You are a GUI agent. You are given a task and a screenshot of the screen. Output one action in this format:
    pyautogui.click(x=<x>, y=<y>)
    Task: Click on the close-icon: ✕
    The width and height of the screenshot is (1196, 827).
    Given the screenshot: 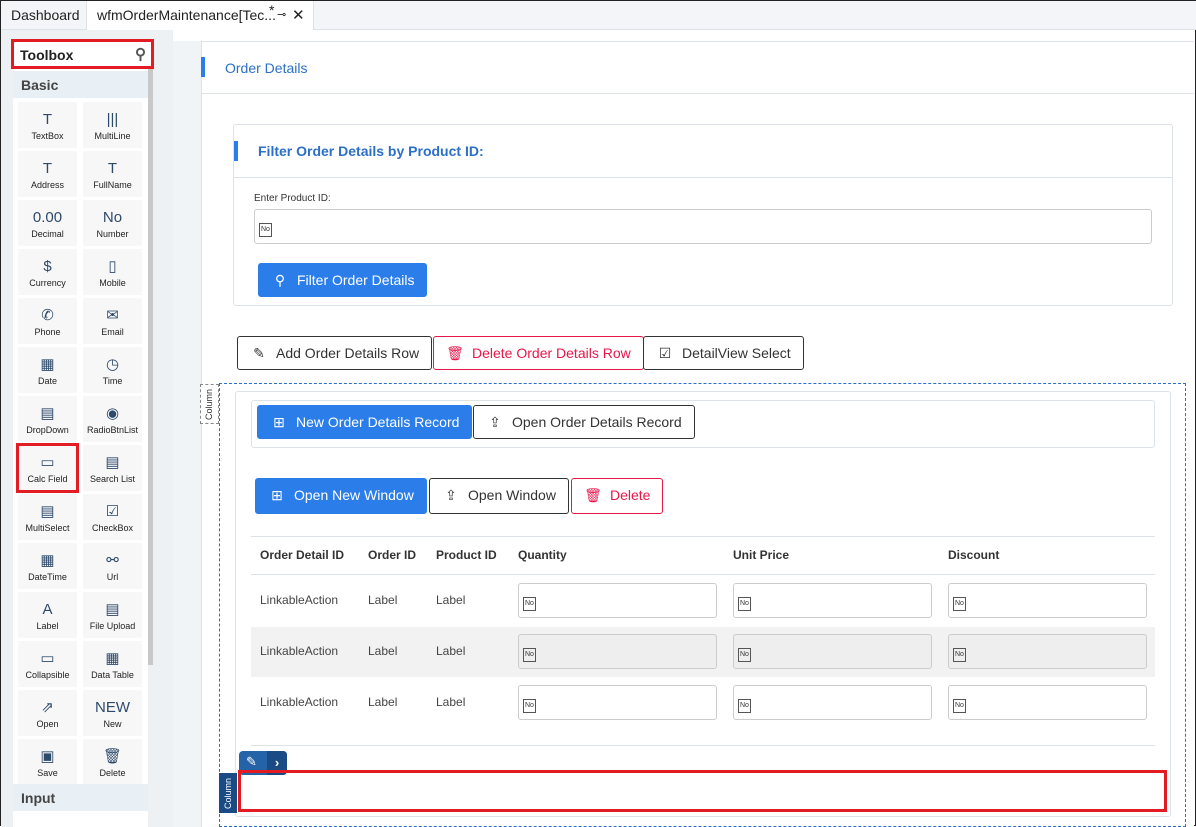 What is the action you would take?
    pyautogui.click(x=298, y=15)
    